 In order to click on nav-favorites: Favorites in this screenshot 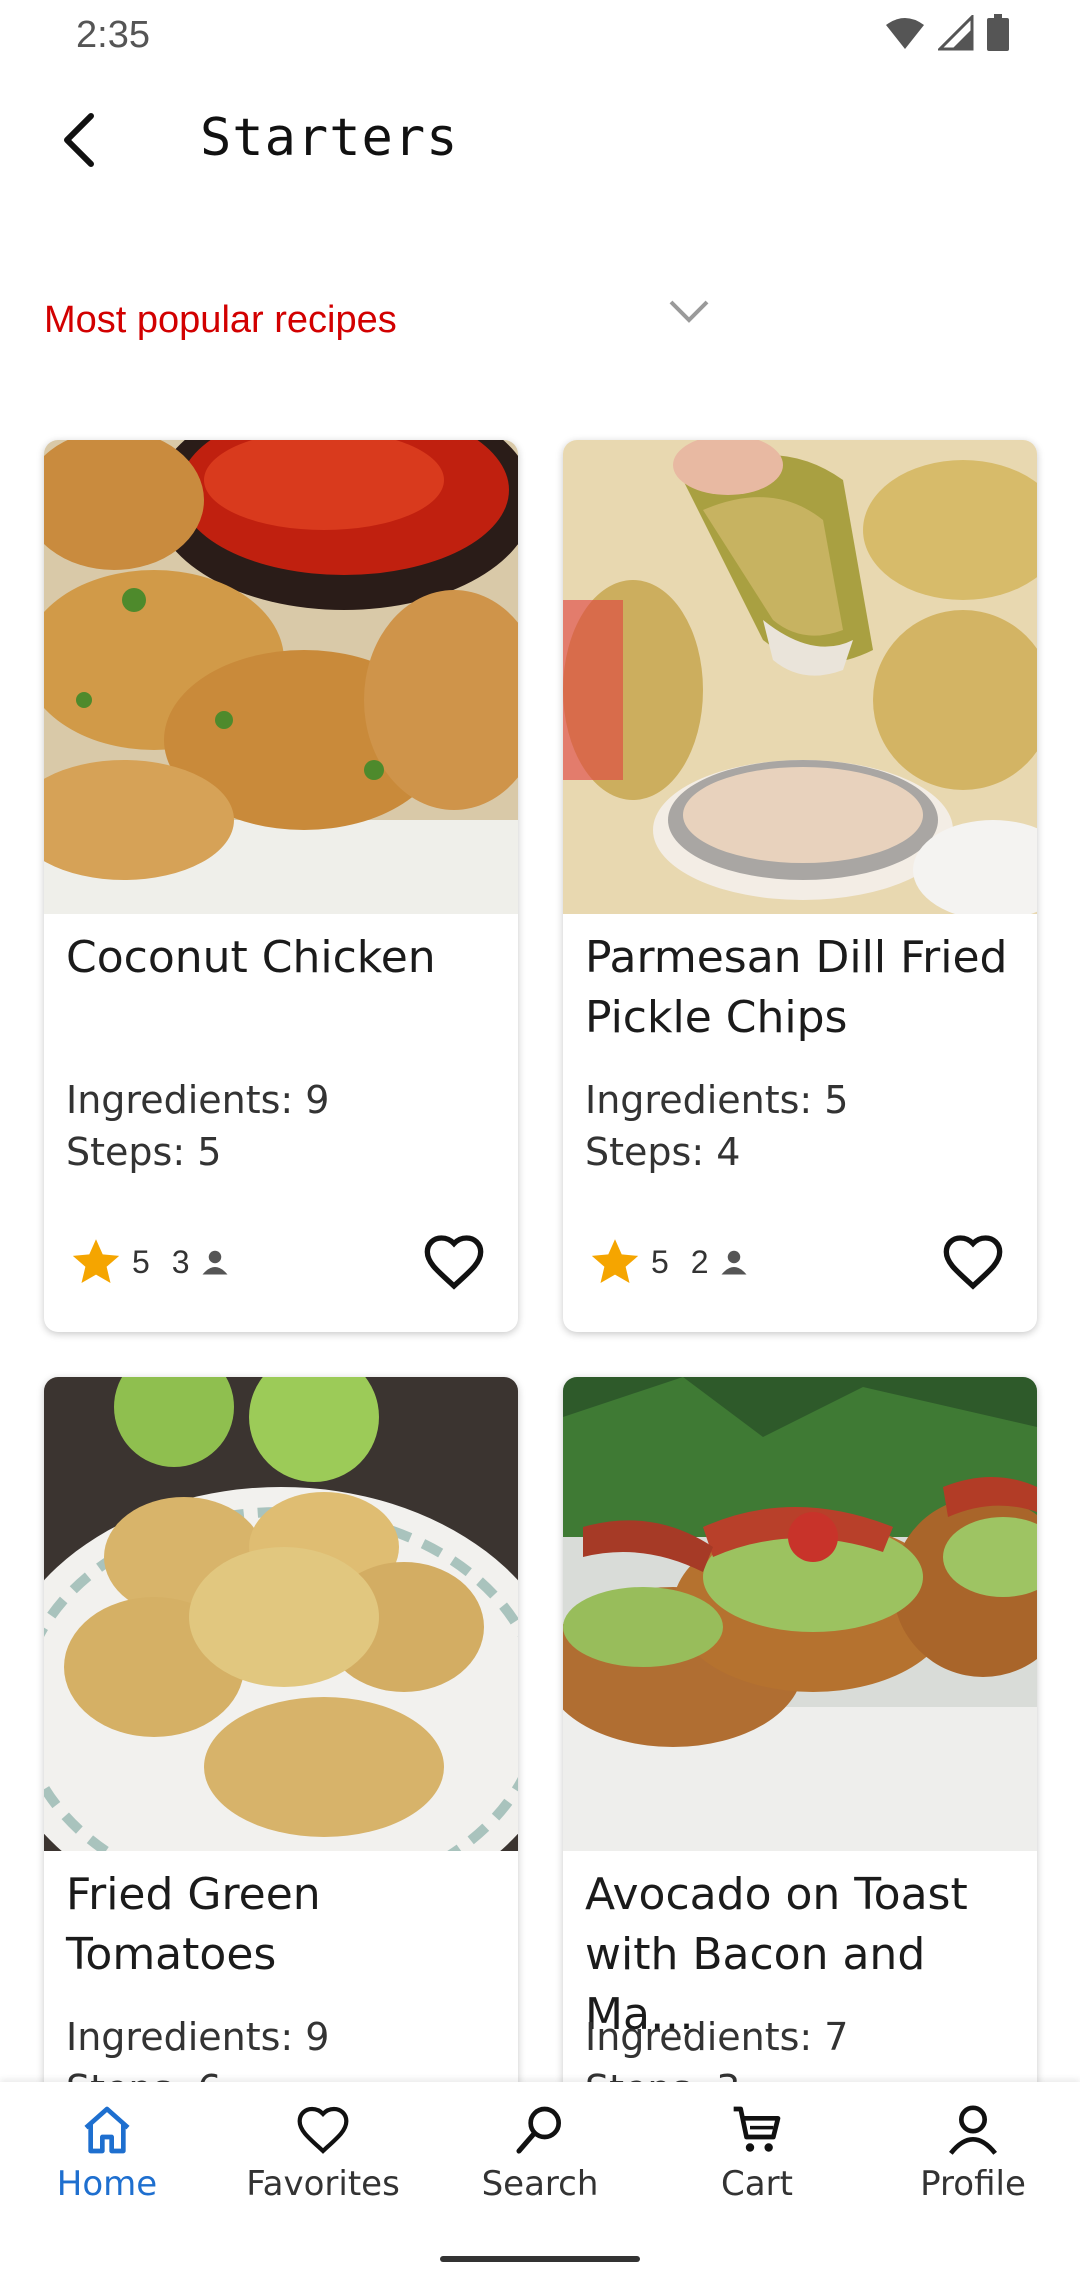, I will do `click(323, 2162)`.